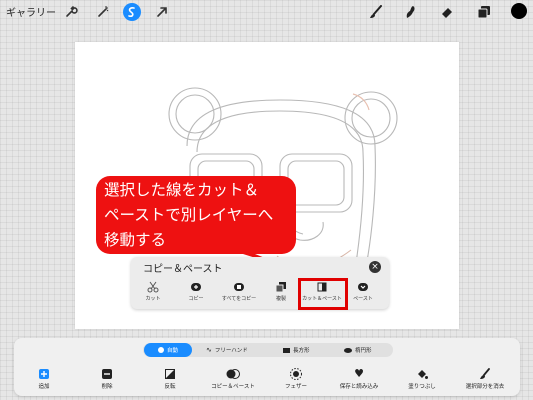  What do you see at coordinates (233, 374) in the screenshot?
I see `copy-paste-icon` at bounding box center [233, 374].